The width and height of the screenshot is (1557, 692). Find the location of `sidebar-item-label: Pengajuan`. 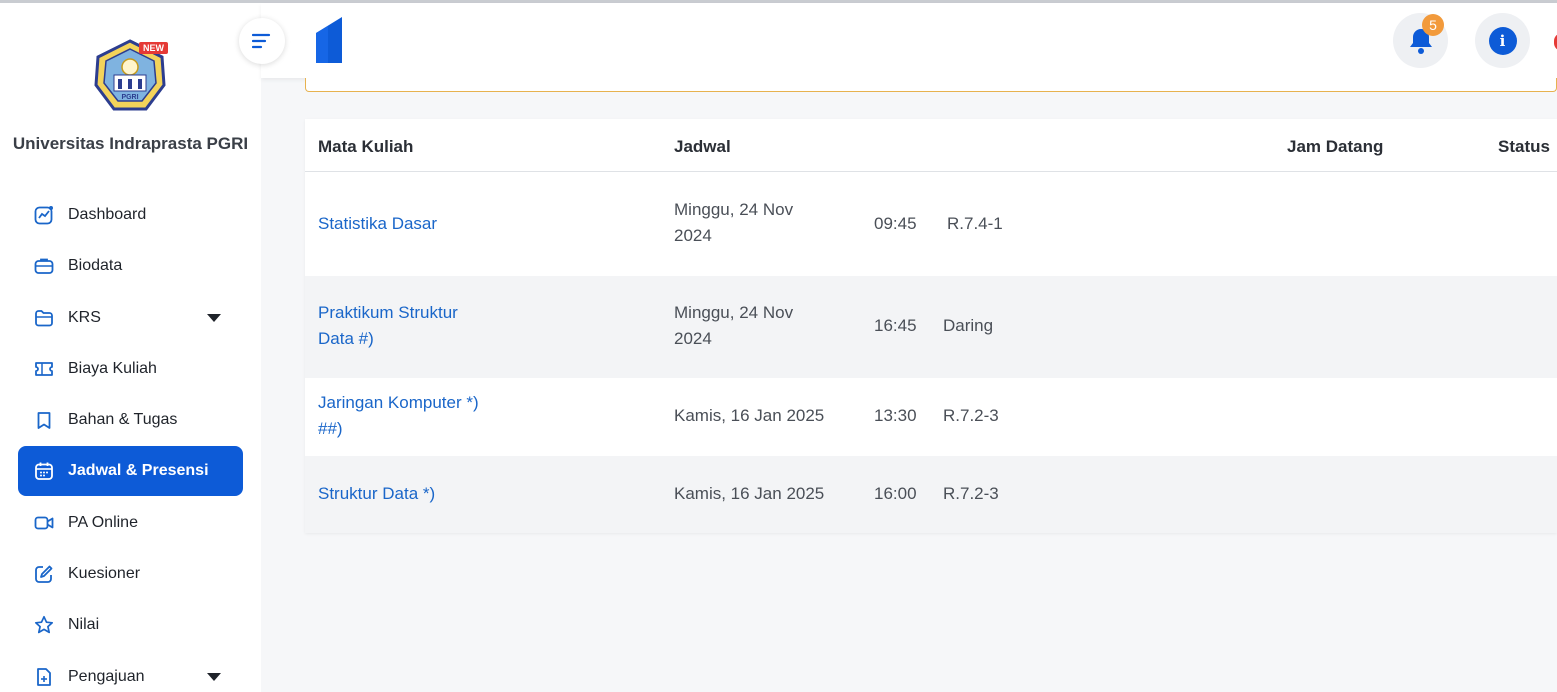

sidebar-item-label: Pengajuan is located at coordinates (106, 676).